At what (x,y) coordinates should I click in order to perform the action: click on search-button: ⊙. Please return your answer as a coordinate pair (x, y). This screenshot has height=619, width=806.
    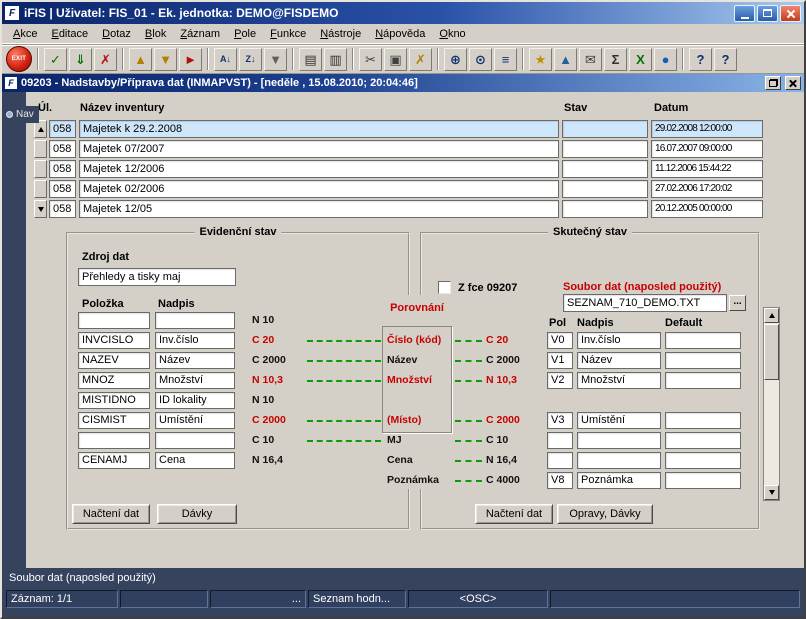
    Looking at the image, I should click on (480, 59).